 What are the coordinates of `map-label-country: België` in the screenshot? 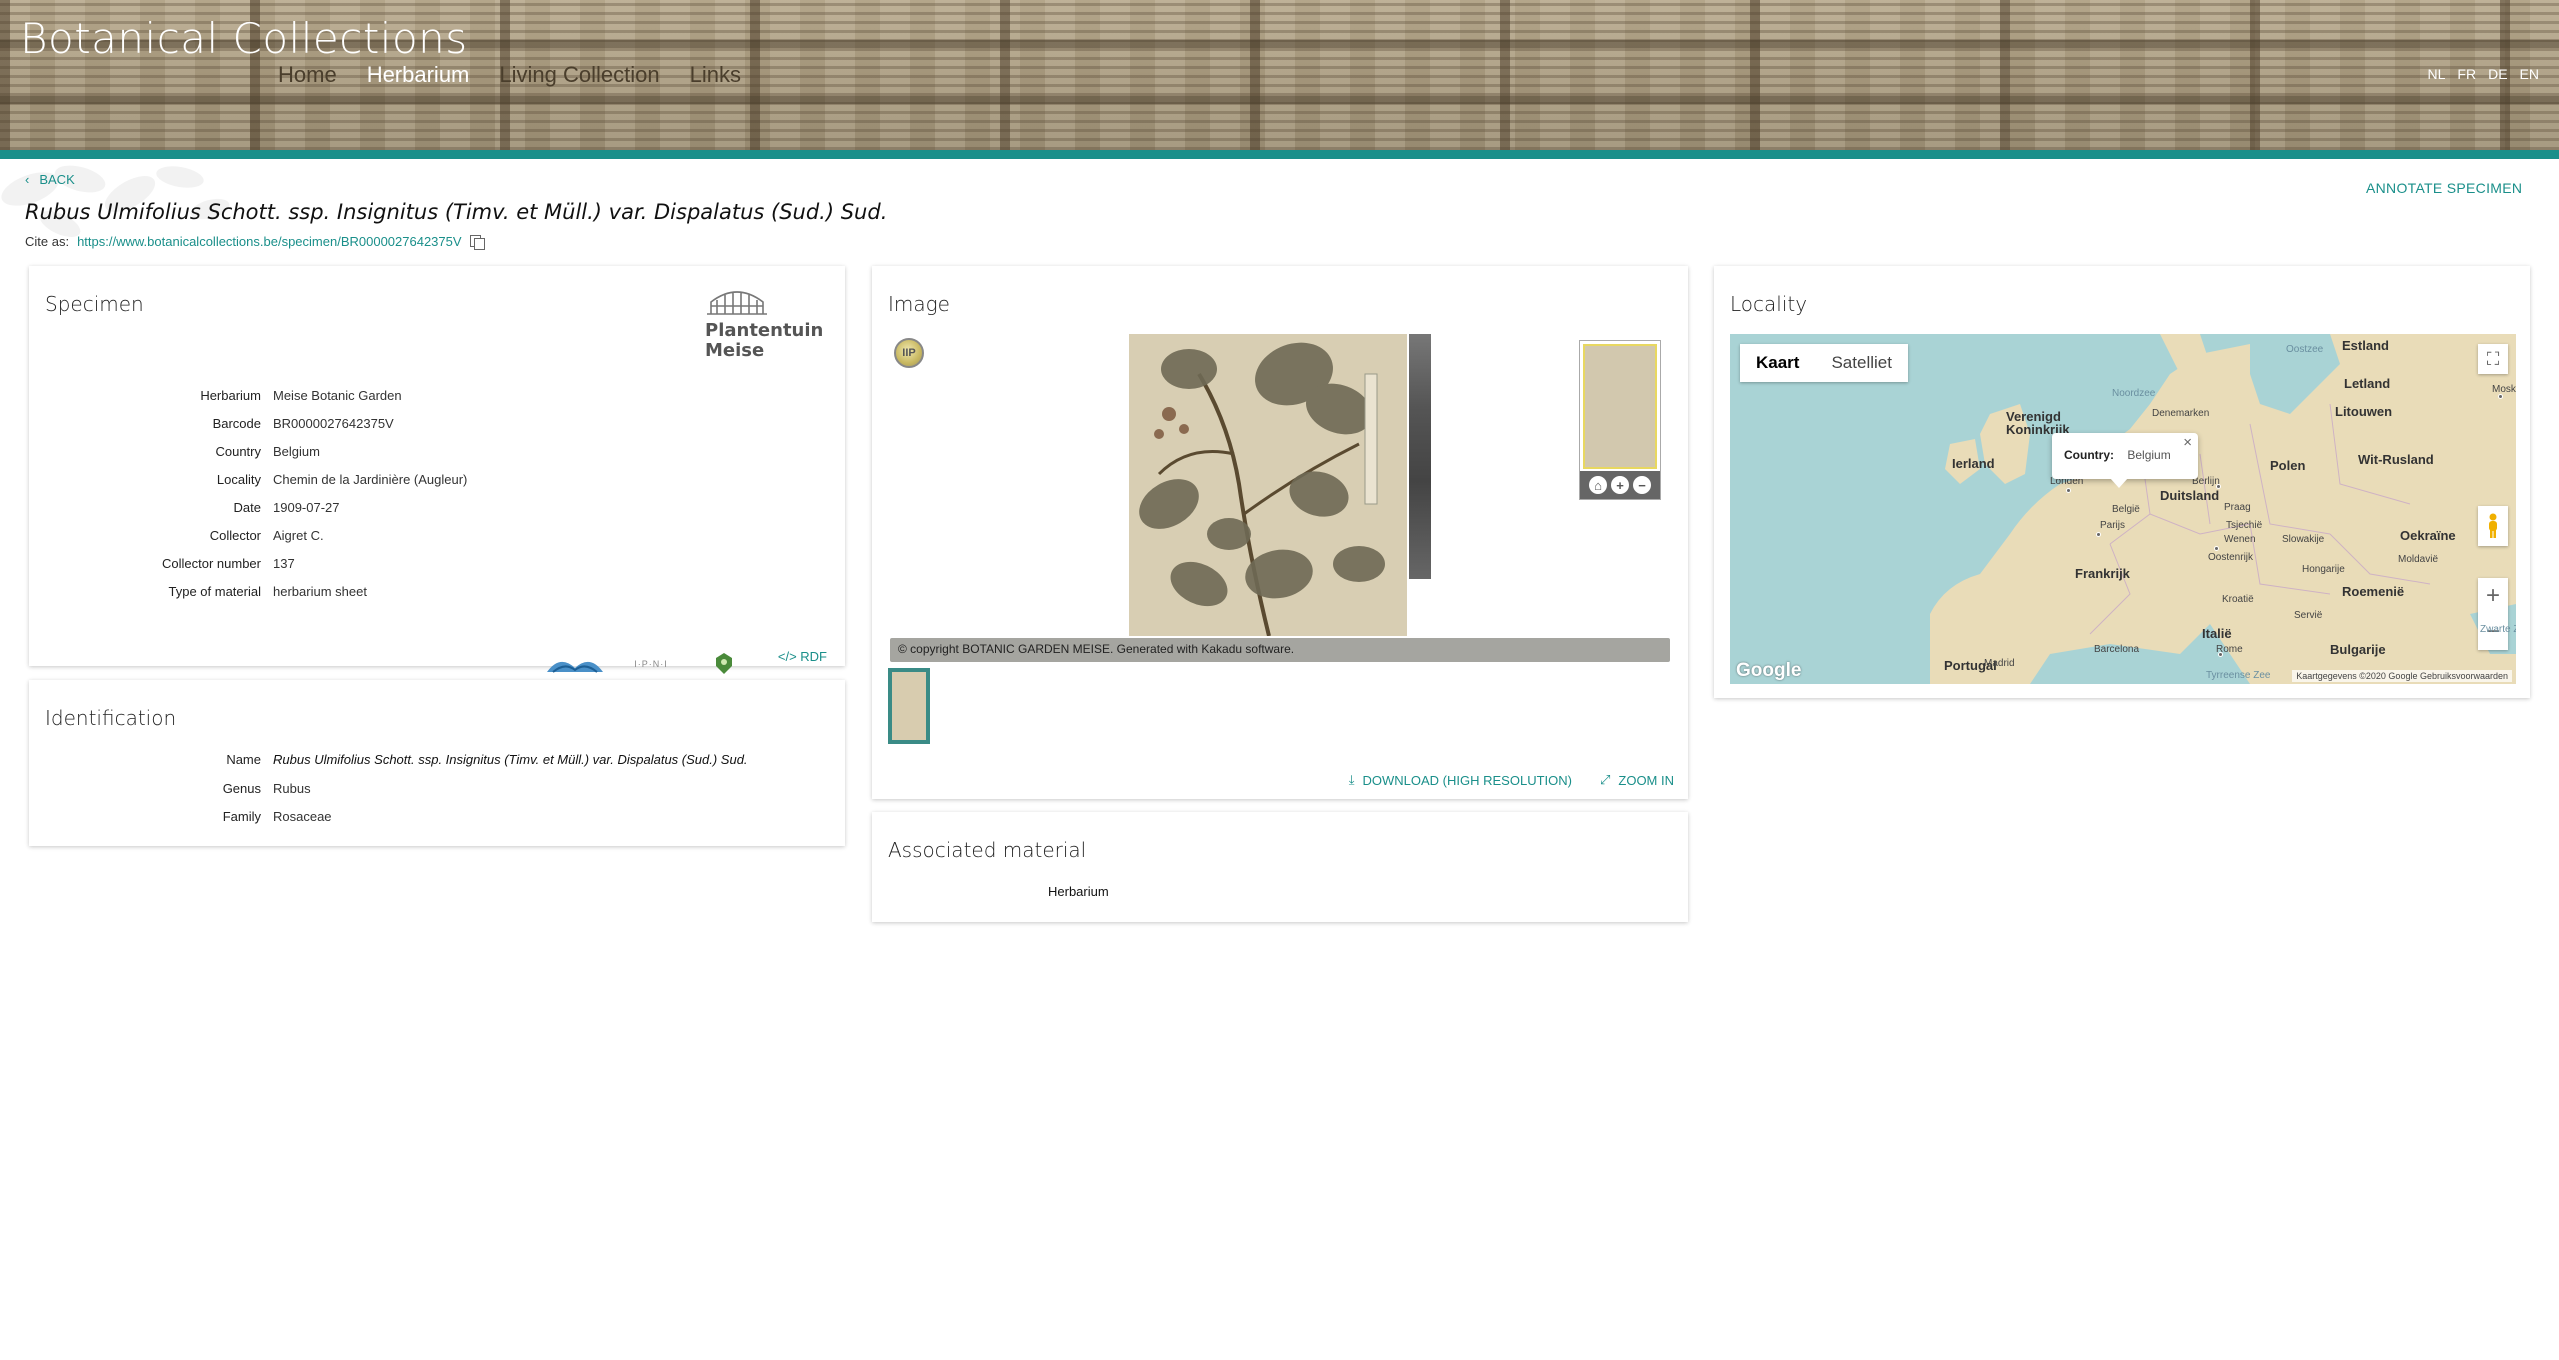 It's located at (2126, 509).